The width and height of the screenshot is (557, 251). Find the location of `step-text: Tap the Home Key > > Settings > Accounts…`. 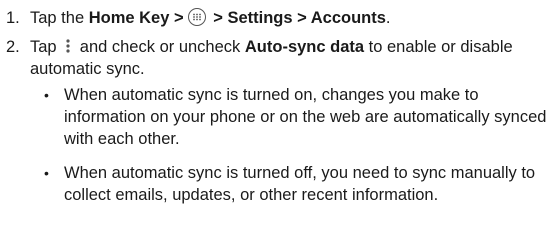

step-text: Tap the Home Key > > Settings > Accounts… is located at coordinates (293, 18).